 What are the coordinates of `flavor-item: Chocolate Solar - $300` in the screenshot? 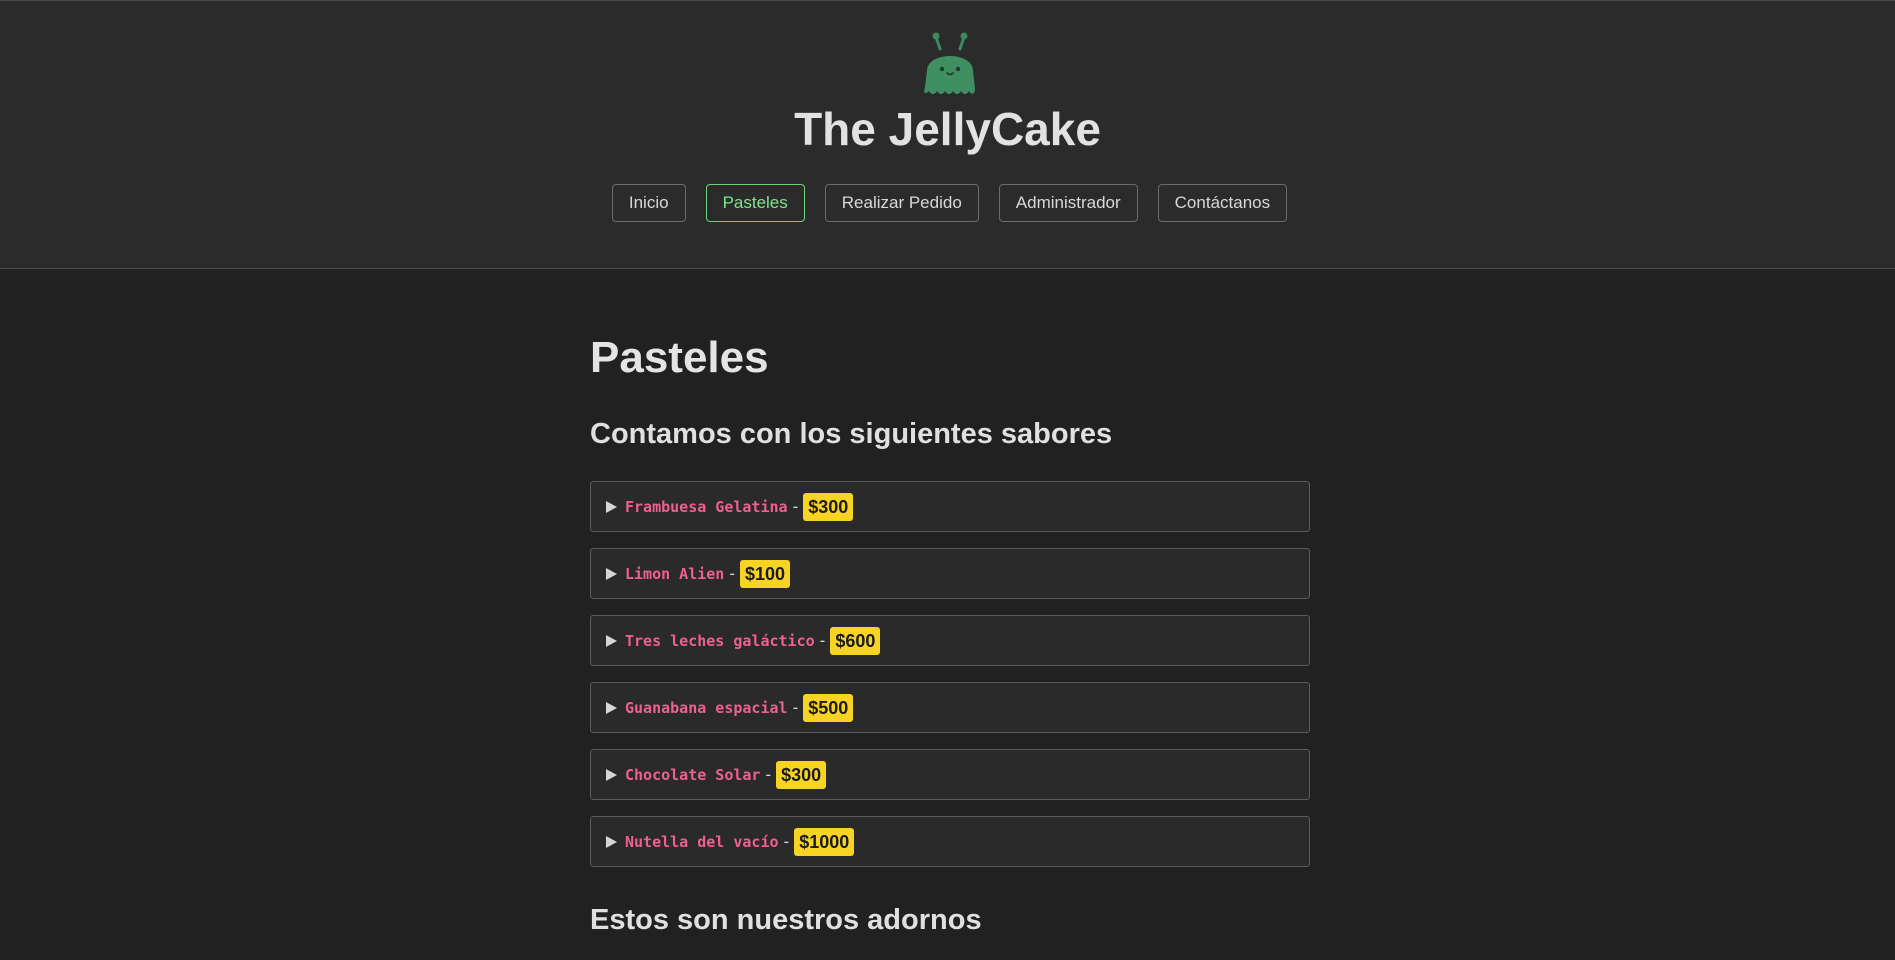 It's located at (950, 774).